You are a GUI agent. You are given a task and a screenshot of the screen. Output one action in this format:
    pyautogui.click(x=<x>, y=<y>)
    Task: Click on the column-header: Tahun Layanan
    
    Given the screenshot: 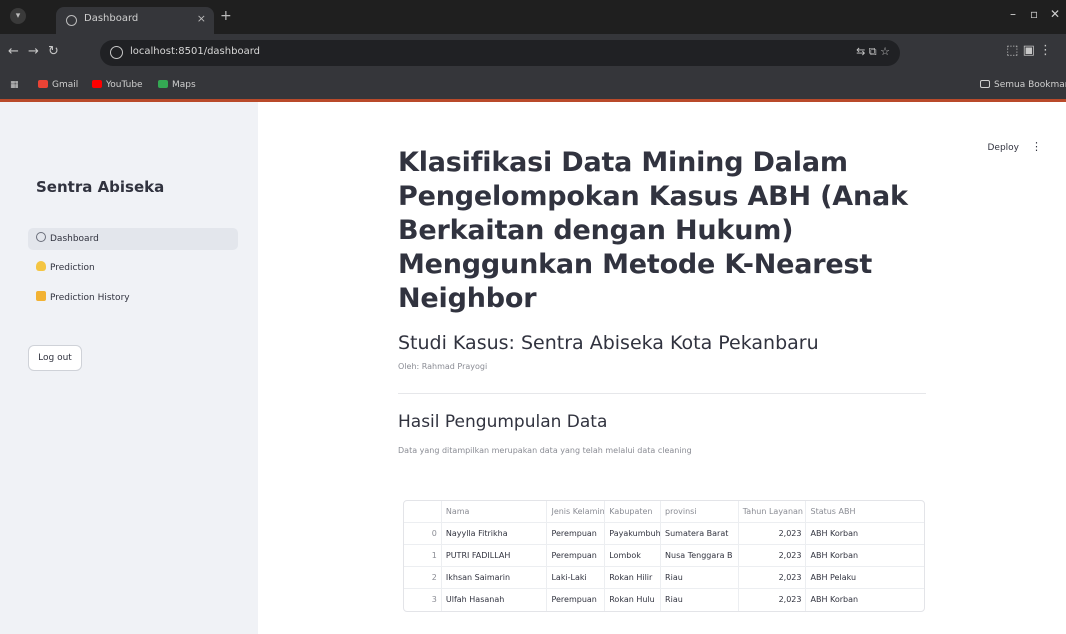 What is the action you would take?
    pyautogui.click(x=773, y=511)
    